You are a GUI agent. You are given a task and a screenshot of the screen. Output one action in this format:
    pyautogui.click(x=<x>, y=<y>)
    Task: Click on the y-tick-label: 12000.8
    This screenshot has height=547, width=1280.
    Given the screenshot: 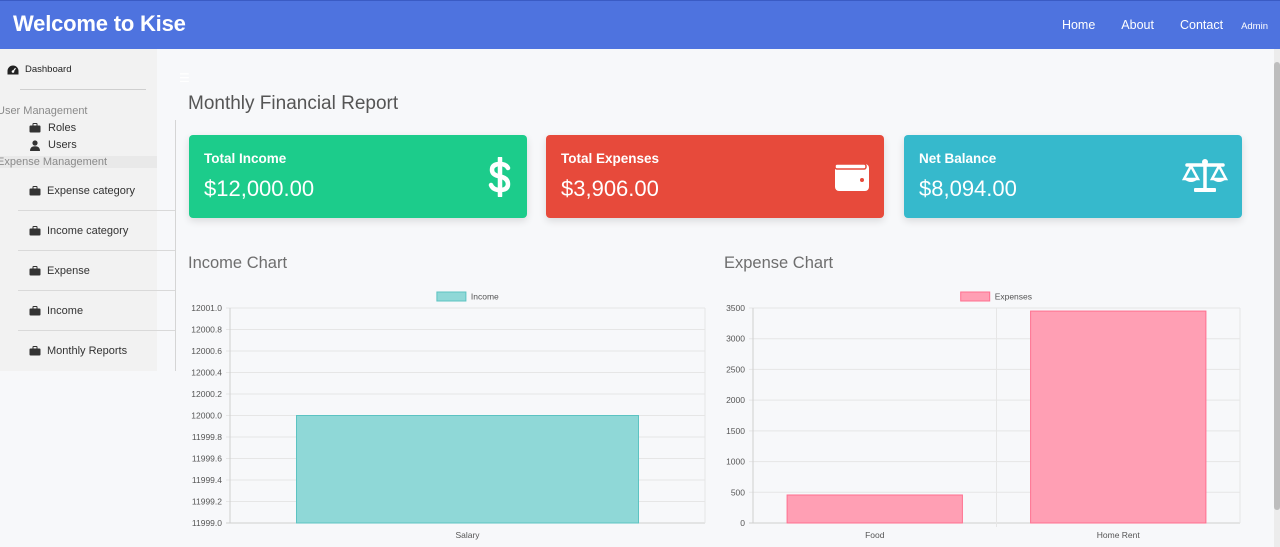 What is the action you would take?
    pyautogui.click(x=206, y=330)
    